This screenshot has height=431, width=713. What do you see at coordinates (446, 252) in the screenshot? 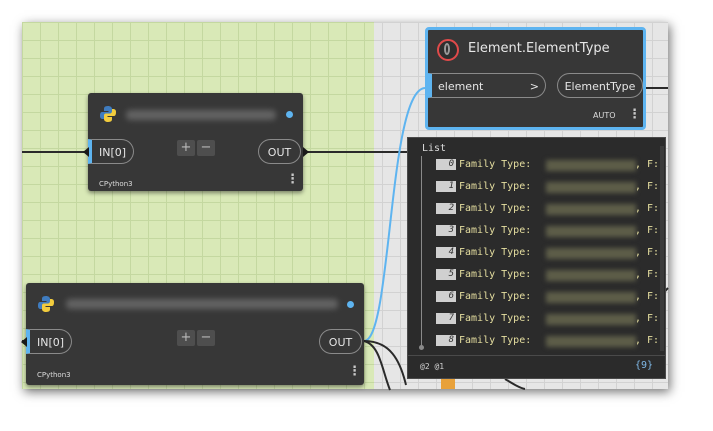
I see `item-index: 4` at bounding box center [446, 252].